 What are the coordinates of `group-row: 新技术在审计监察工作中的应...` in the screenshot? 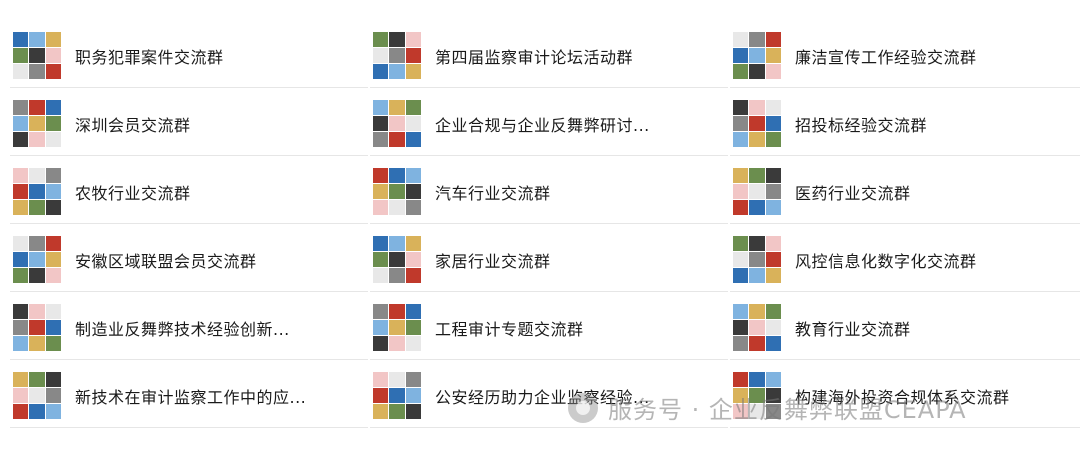 It's located at (189, 396).